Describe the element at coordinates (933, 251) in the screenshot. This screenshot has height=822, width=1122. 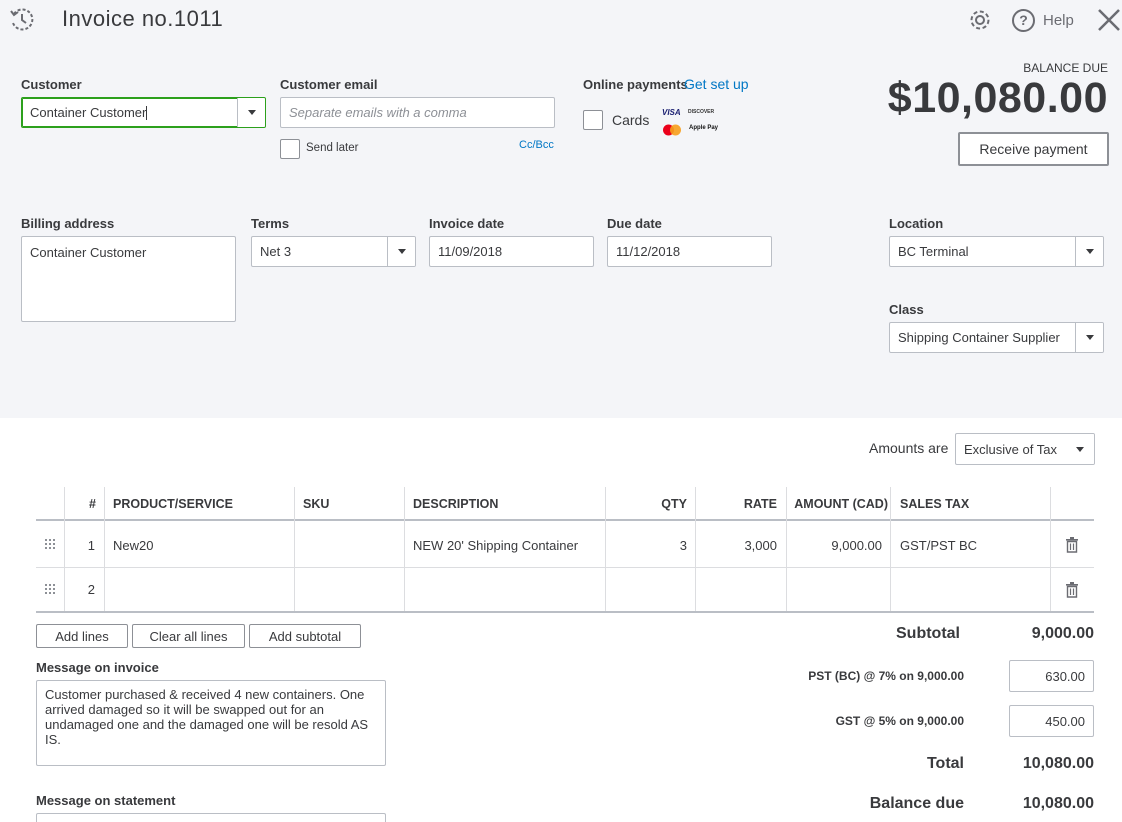
I see `location-value: BC Terminal` at that location.